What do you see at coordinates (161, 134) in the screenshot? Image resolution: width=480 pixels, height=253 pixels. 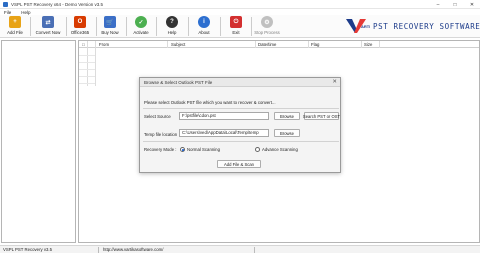 I see `temp-location-label: Temp file location` at bounding box center [161, 134].